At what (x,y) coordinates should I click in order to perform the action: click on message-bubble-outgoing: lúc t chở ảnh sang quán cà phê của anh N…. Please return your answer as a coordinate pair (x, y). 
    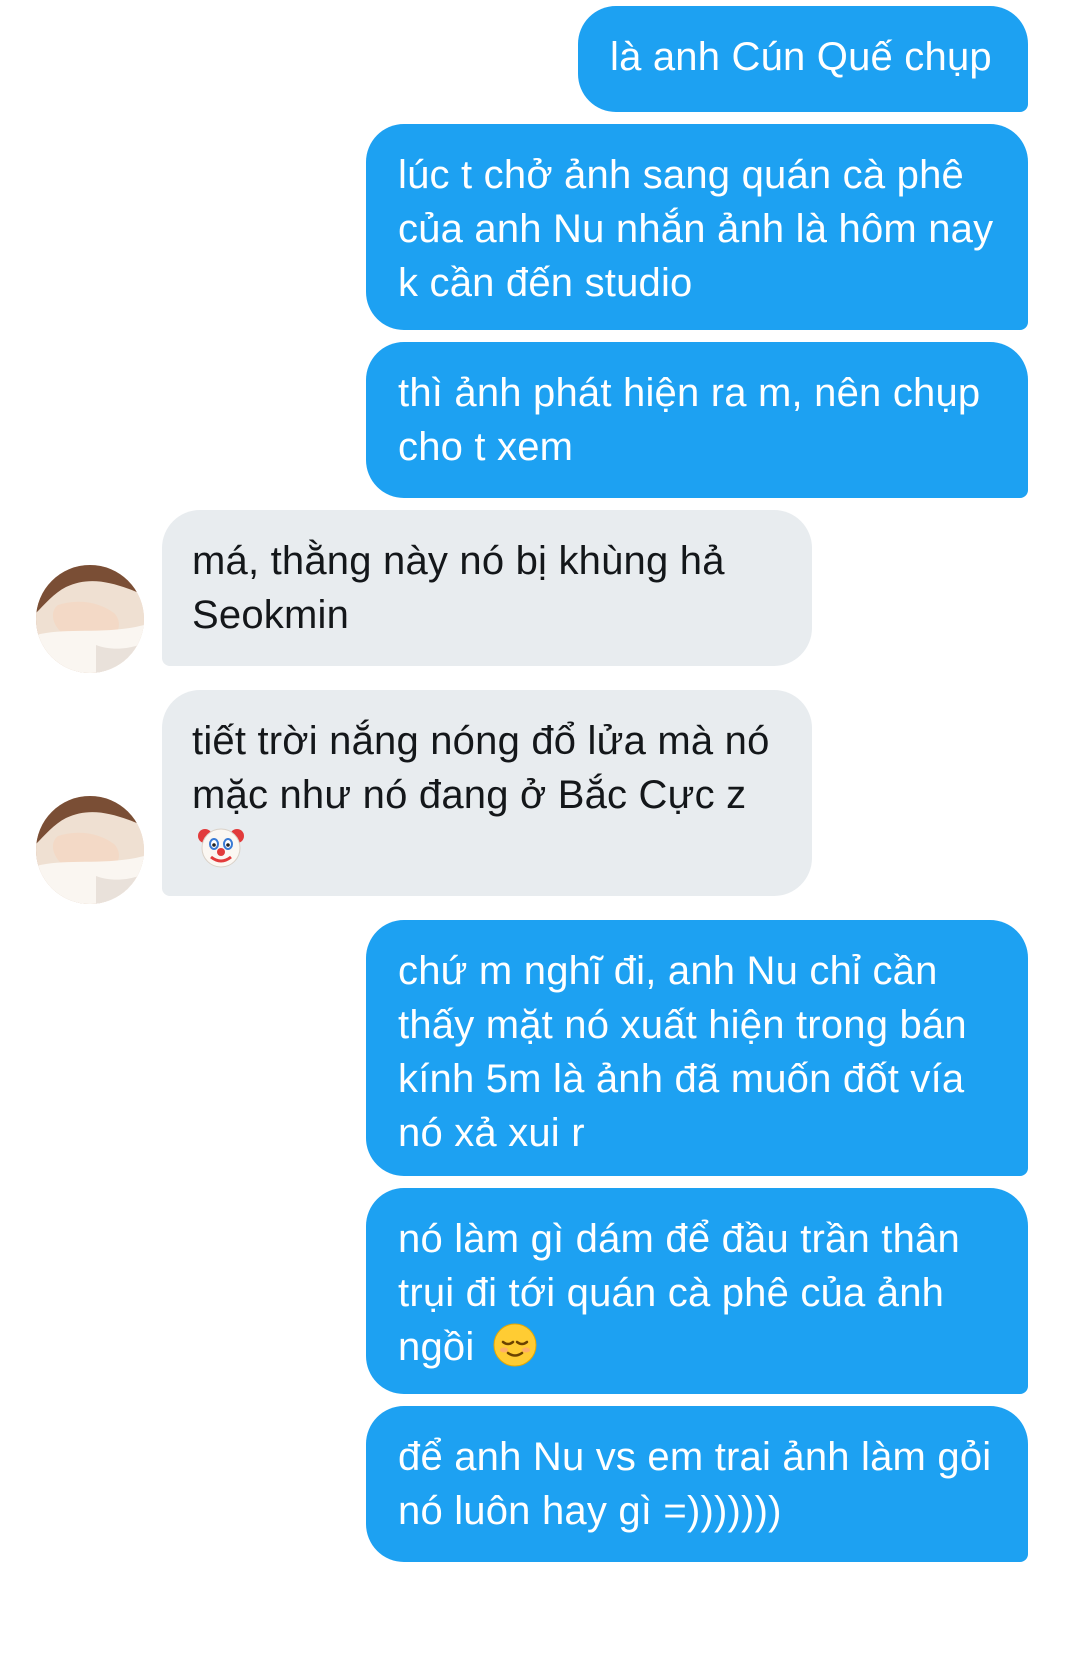
    Looking at the image, I should click on (697, 227).